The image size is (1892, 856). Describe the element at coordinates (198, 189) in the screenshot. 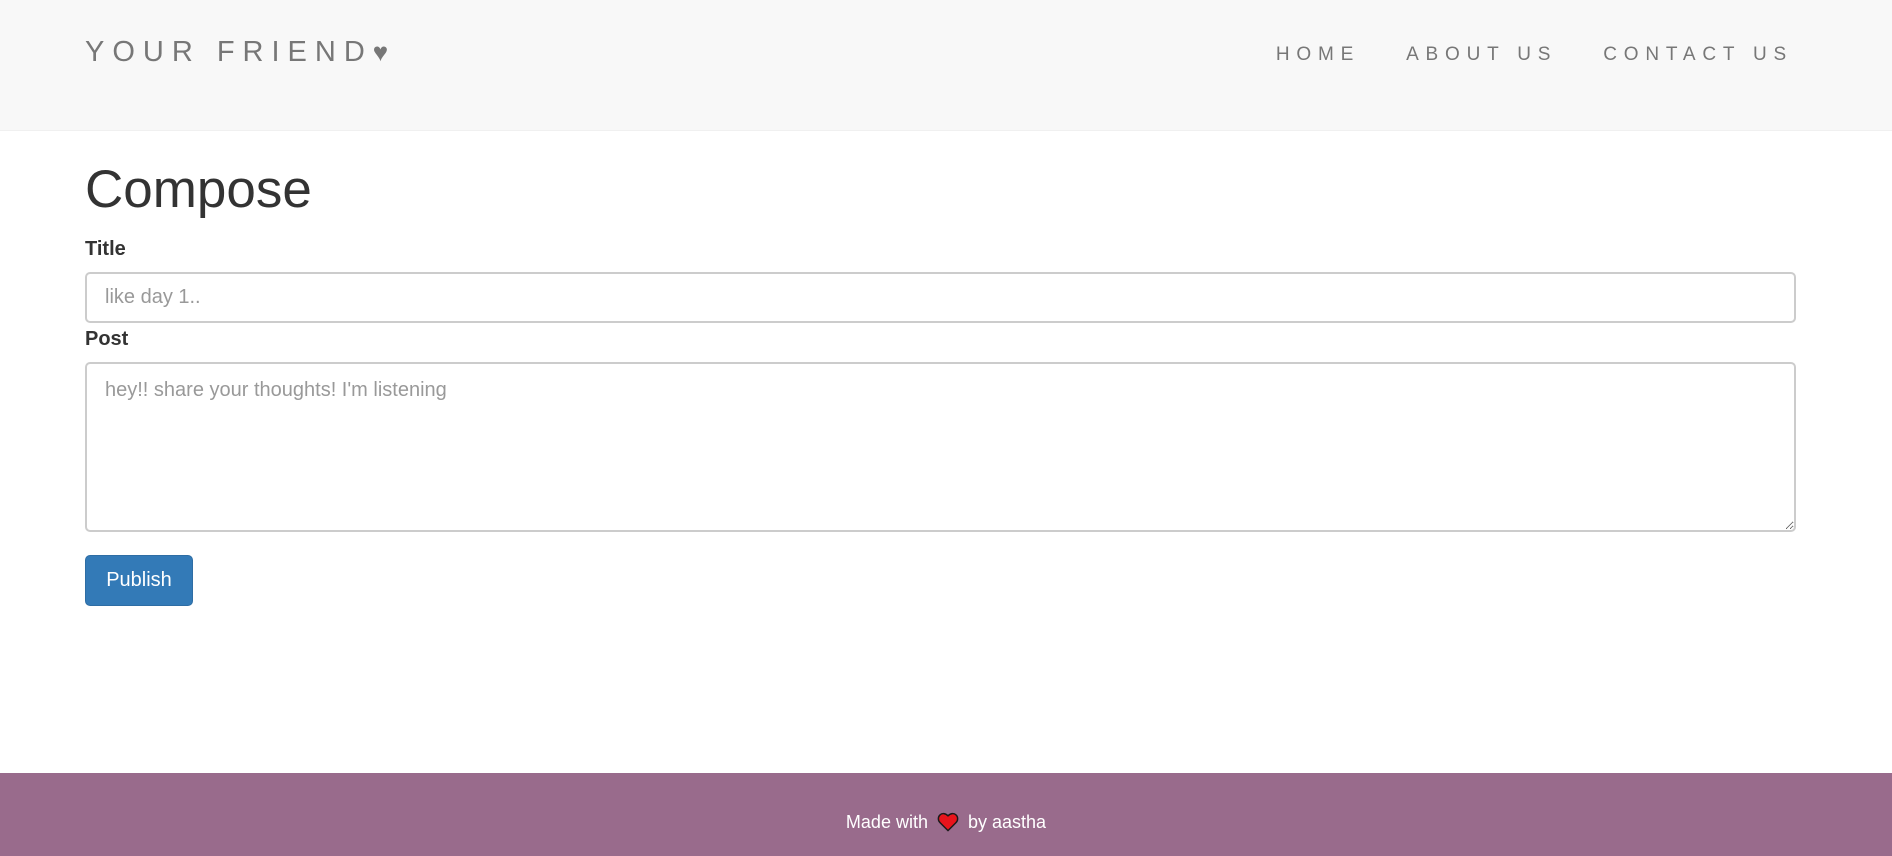

I see `page-title: Compose` at that location.